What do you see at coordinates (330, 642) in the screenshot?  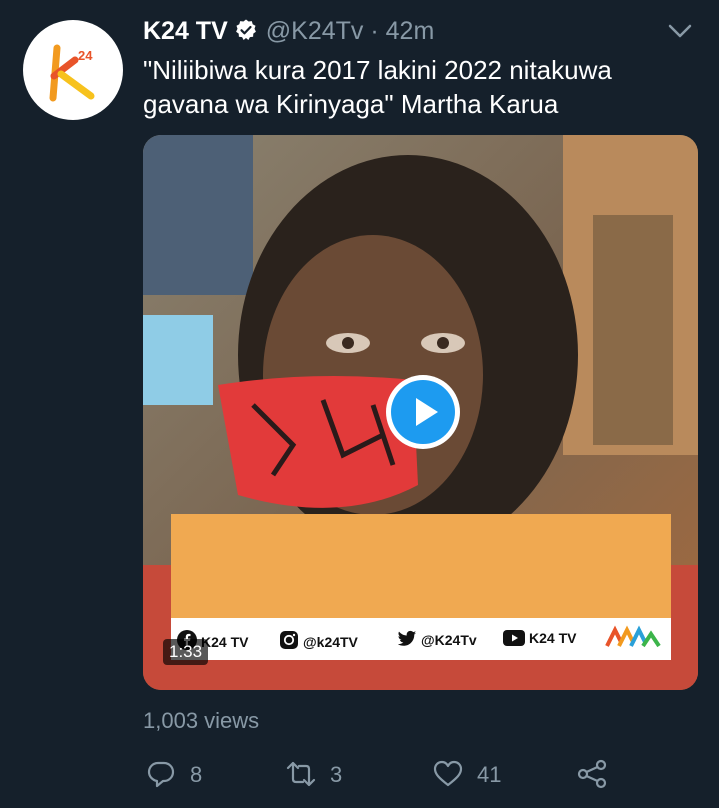 I see `instagram-handle: @k24TV` at bounding box center [330, 642].